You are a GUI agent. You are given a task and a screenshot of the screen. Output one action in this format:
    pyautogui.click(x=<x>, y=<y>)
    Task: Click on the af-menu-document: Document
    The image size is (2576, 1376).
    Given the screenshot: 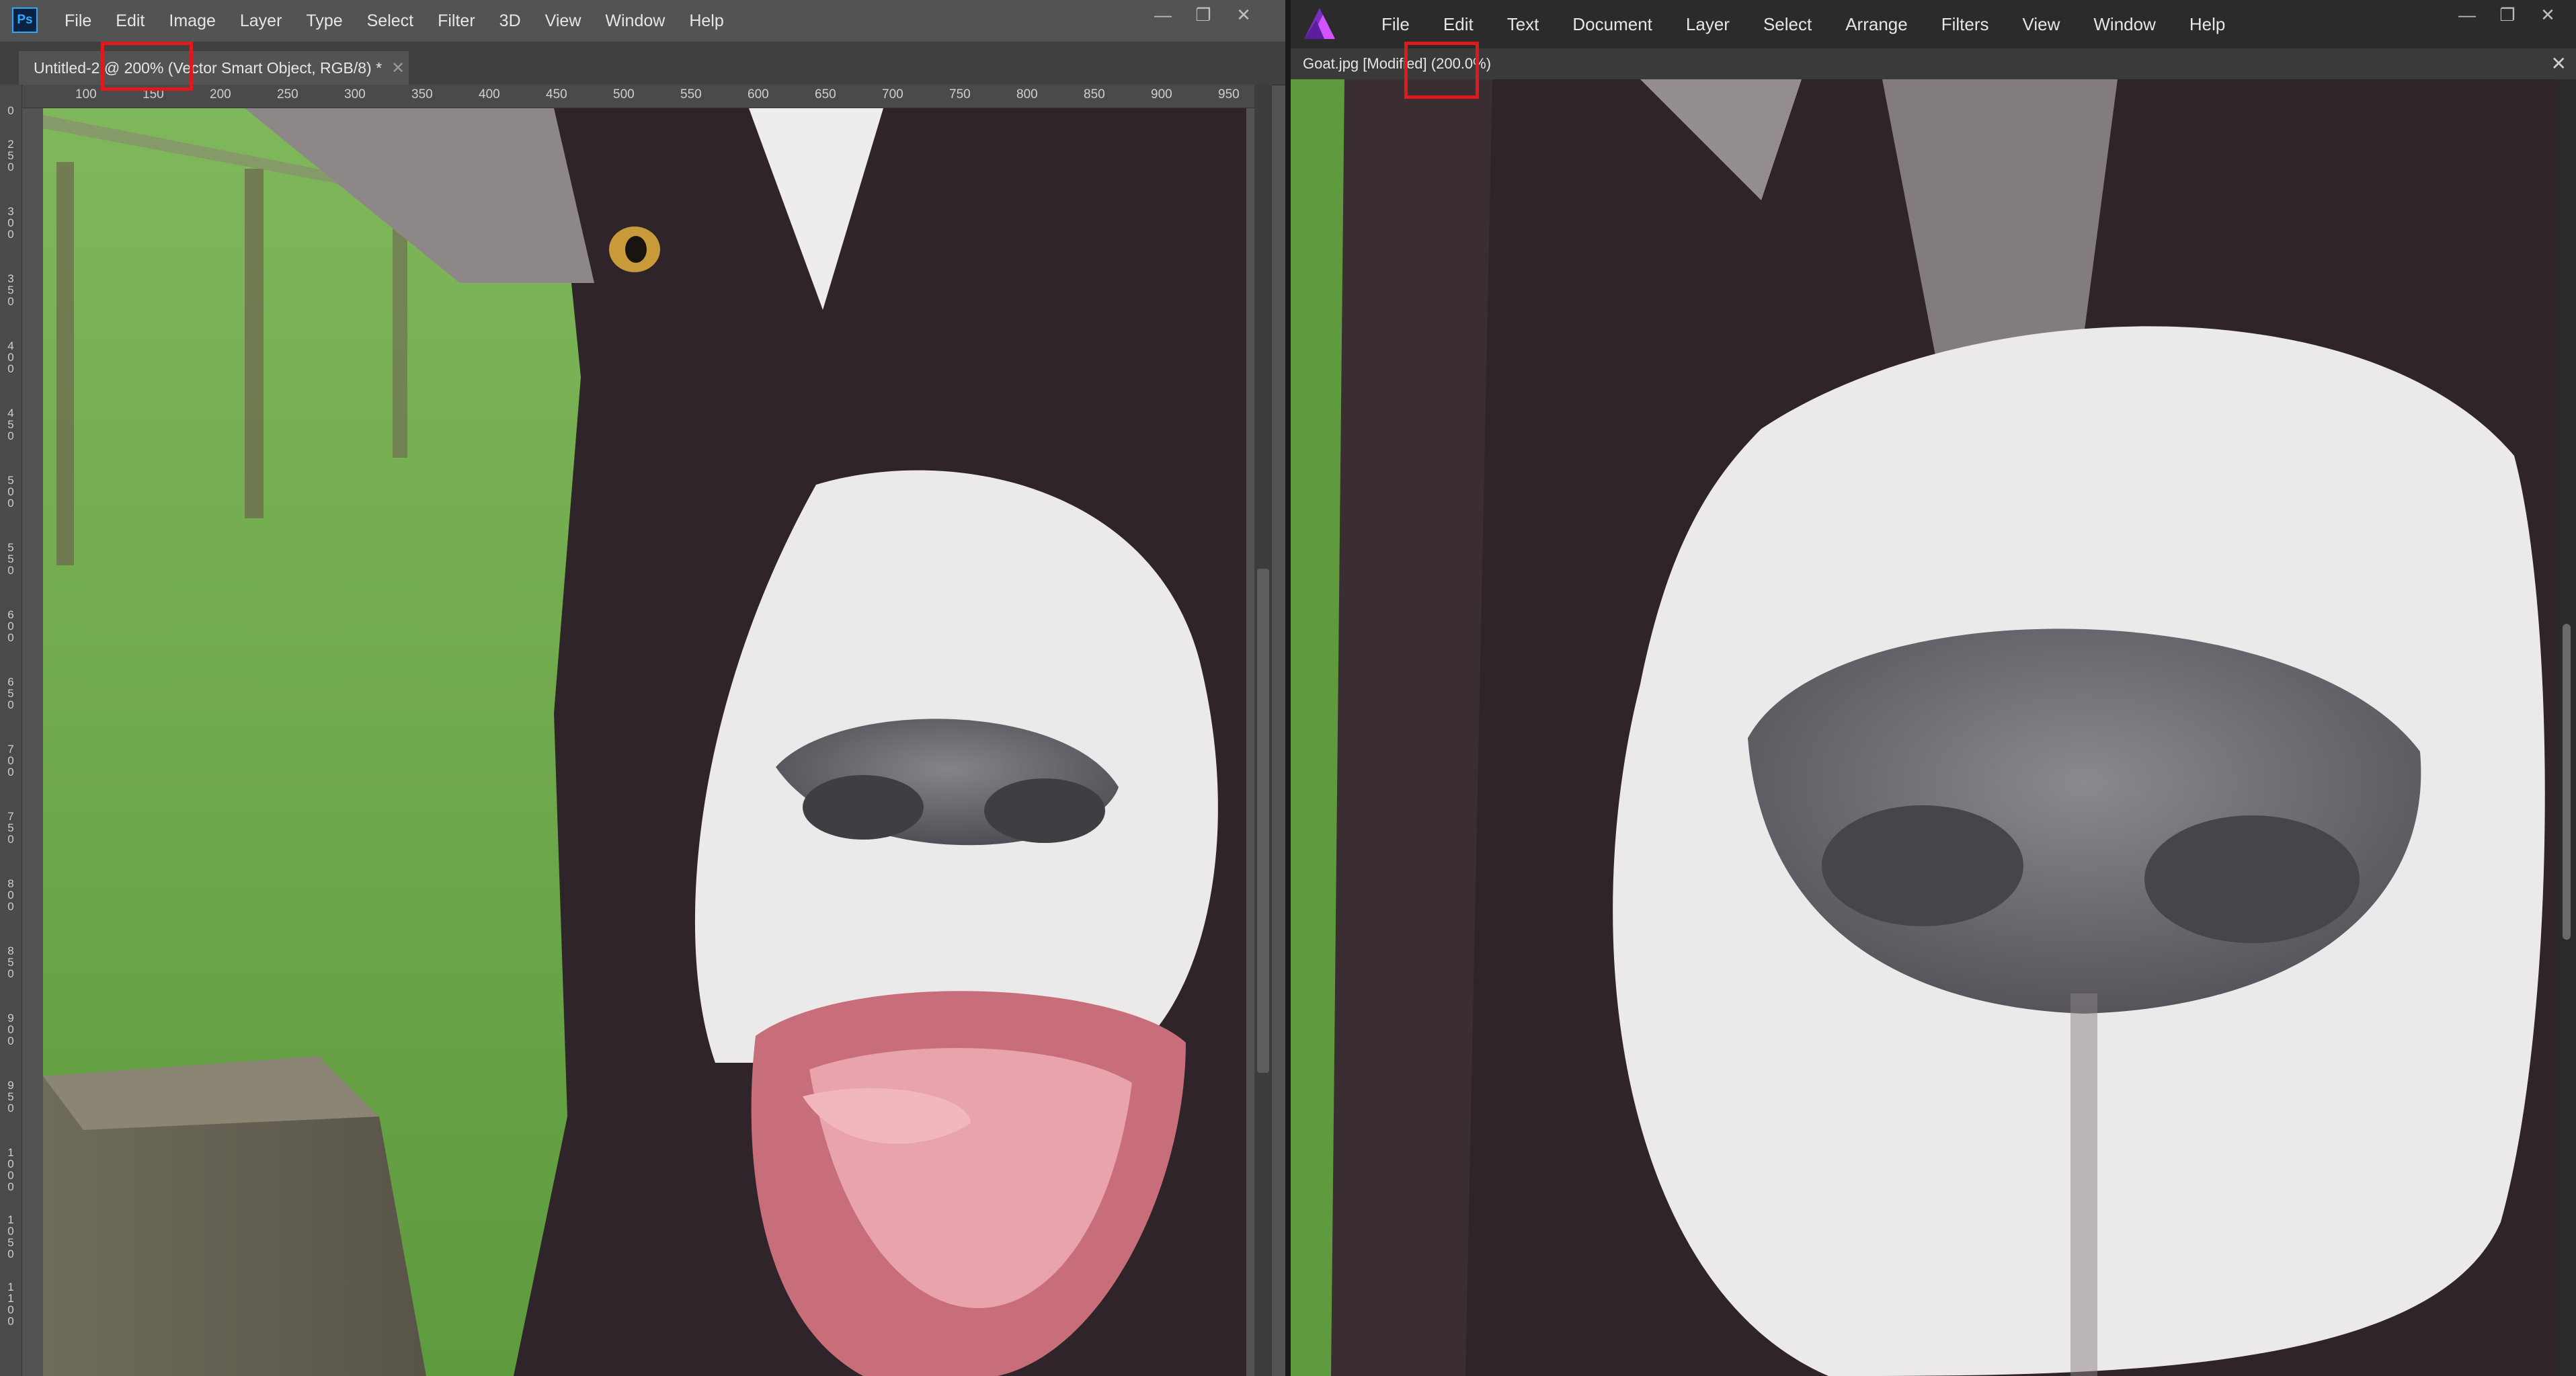 What is the action you would take?
    pyautogui.click(x=1612, y=24)
    